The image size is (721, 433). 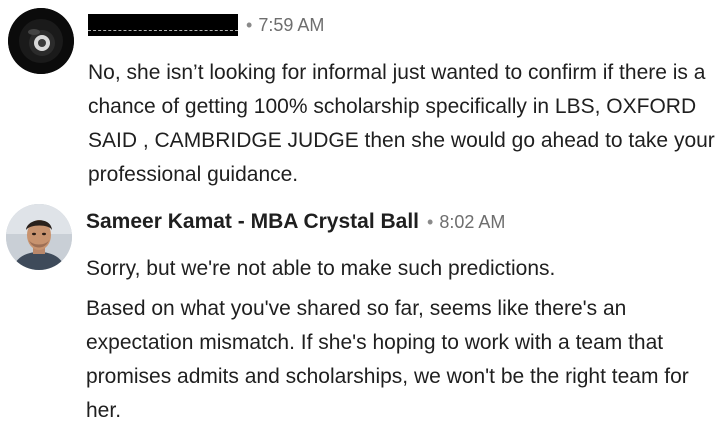 I want to click on user-photo-avatar-icon, so click(x=39, y=237).